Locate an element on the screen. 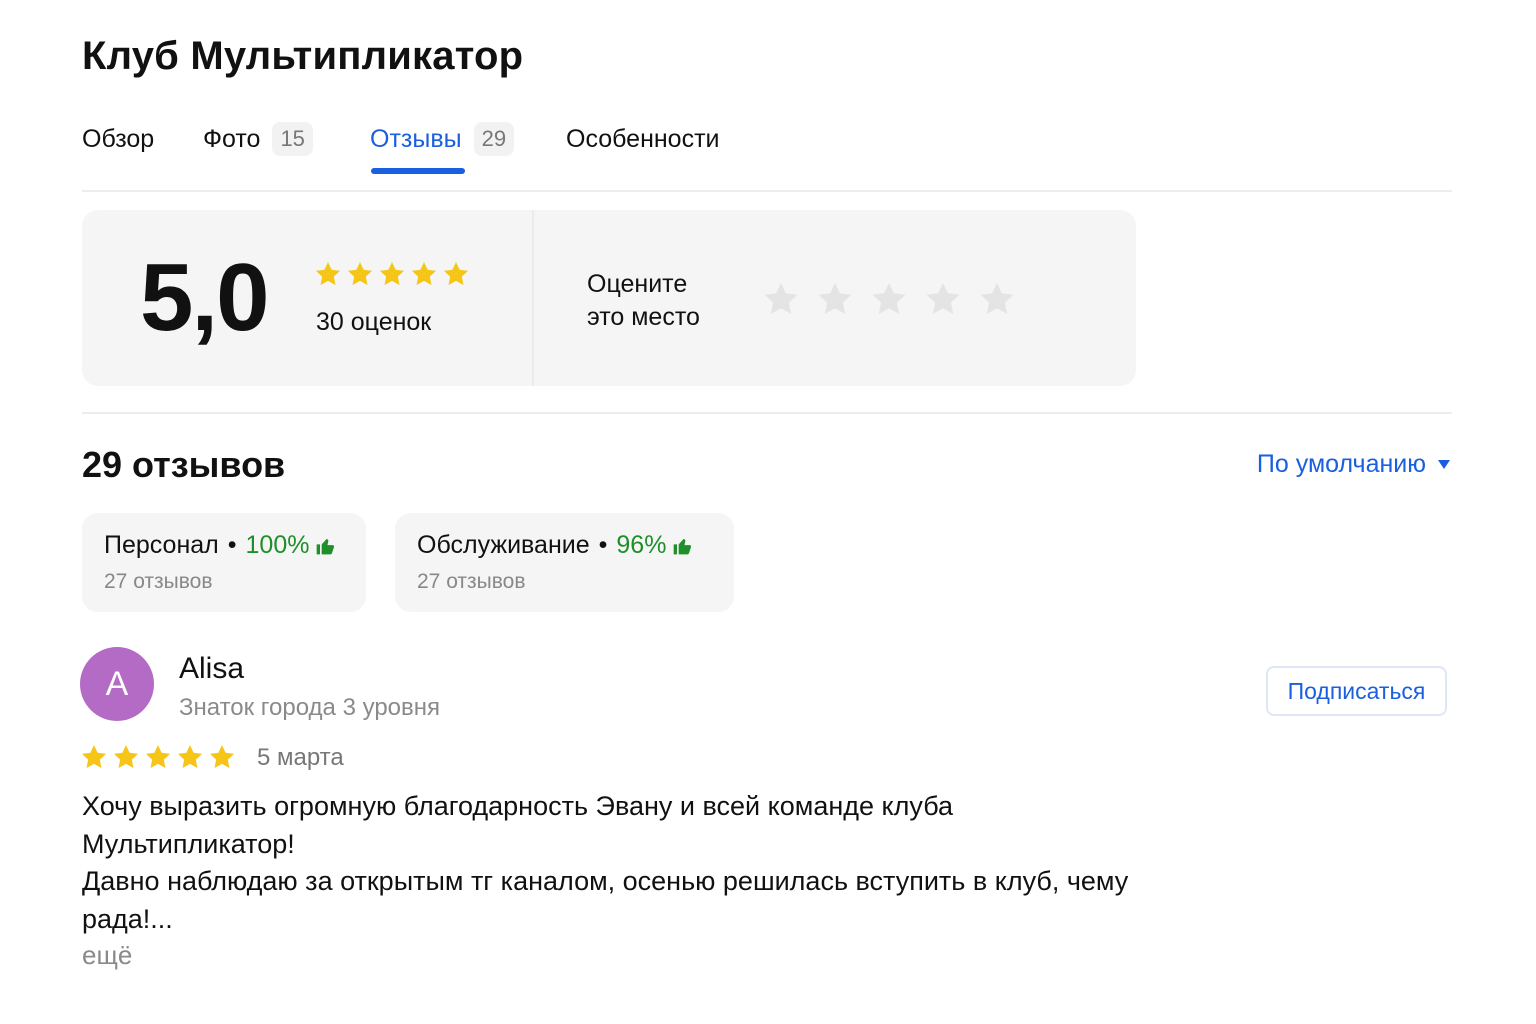 The height and width of the screenshot is (1024, 1536). ratings-count: 30 оценок is located at coordinates (374, 322).